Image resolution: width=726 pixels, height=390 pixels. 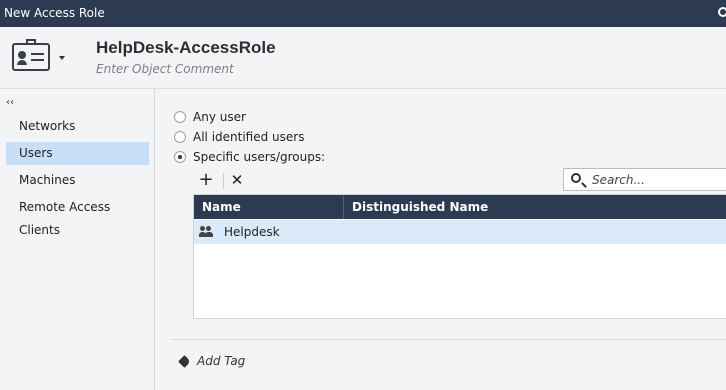 I want to click on radio-specific-users-groups: Specific users/groups:, so click(x=249, y=157).